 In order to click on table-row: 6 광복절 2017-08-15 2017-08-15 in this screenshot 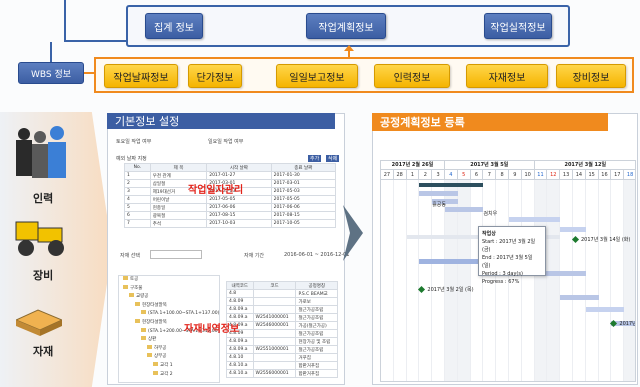, I will do `click(230, 215)`.